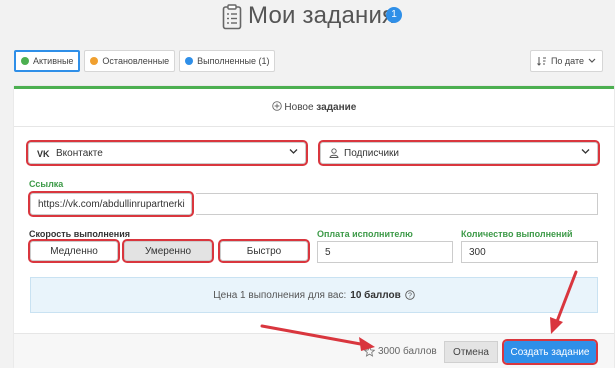  What do you see at coordinates (314, 350) in the screenshot?
I see `form-footer: 3000 баллов Отмена Создать задание` at bounding box center [314, 350].